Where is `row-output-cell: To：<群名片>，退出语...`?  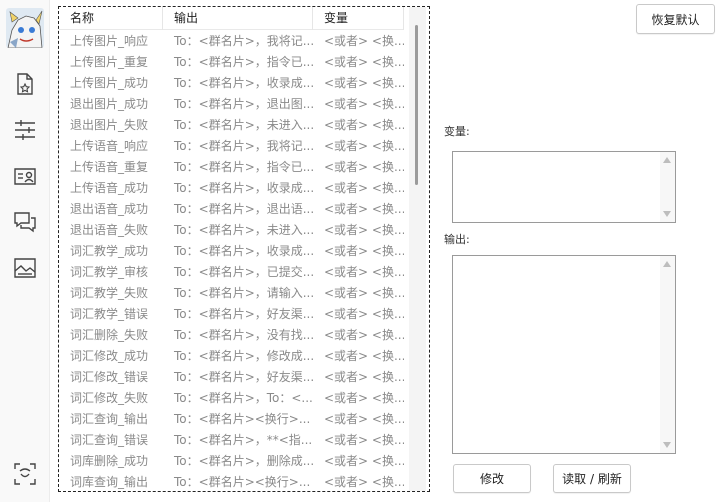 row-output-cell: To：<群名片>，退出语... is located at coordinates (243, 209).